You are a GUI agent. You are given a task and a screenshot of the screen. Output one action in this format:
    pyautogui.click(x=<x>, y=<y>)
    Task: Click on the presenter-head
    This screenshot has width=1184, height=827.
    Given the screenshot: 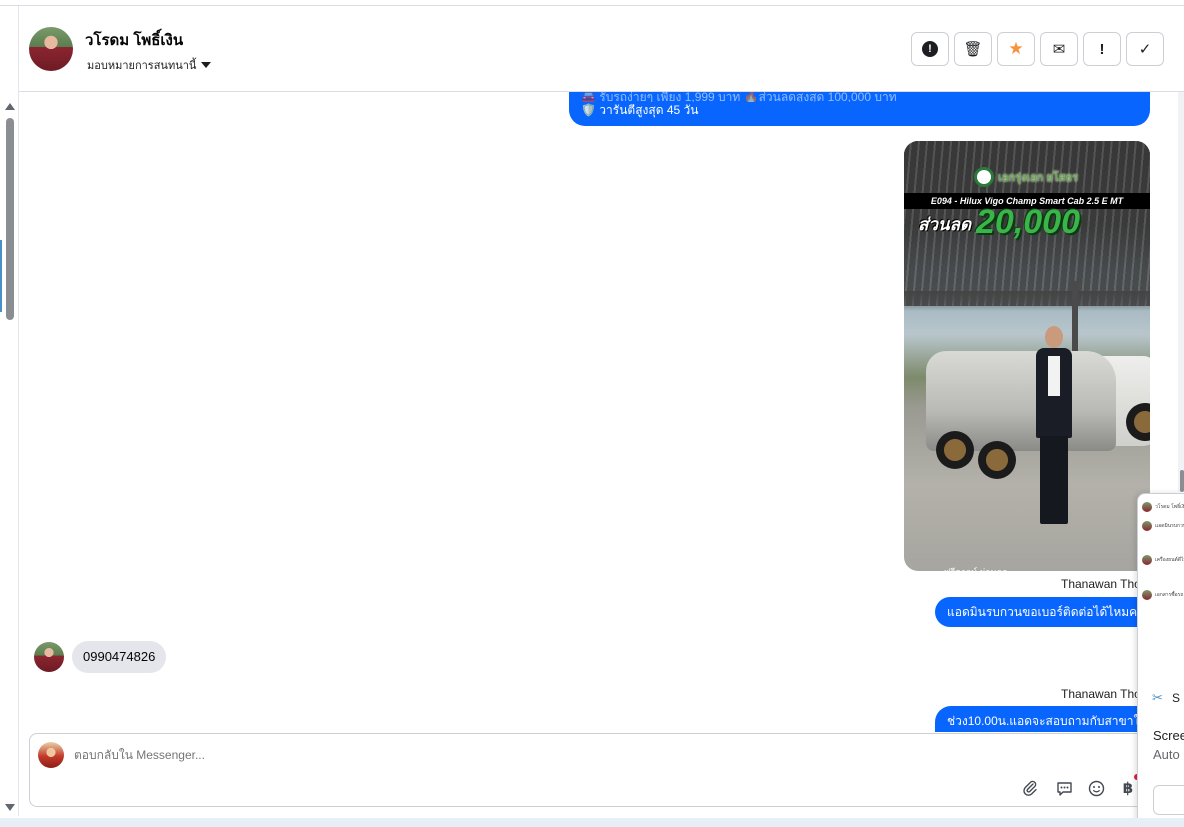 What is the action you would take?
    pyautogui.click(x=1054, y=337)
    